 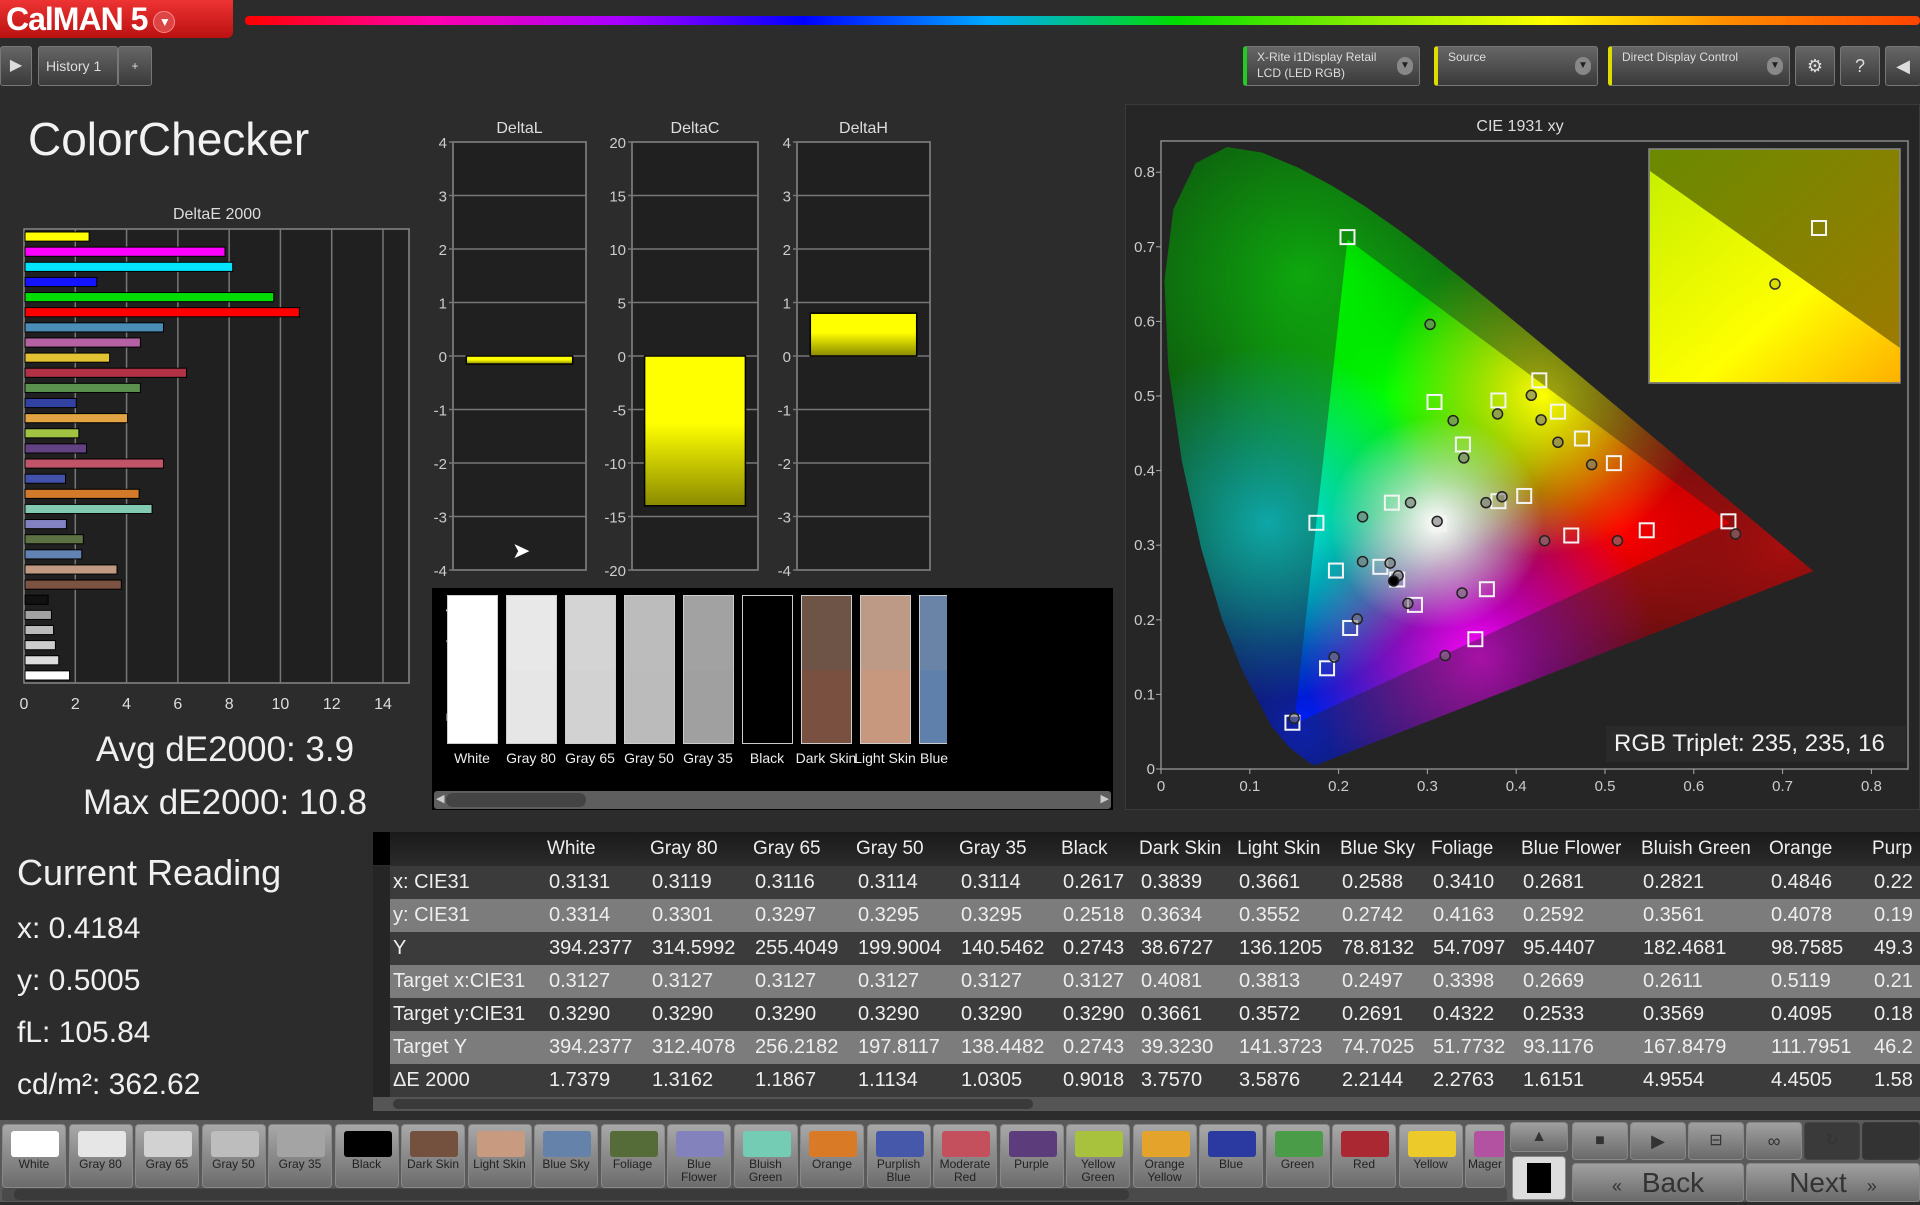 I want to click on swatch-button-white: White, so click(x=34, y=1156).